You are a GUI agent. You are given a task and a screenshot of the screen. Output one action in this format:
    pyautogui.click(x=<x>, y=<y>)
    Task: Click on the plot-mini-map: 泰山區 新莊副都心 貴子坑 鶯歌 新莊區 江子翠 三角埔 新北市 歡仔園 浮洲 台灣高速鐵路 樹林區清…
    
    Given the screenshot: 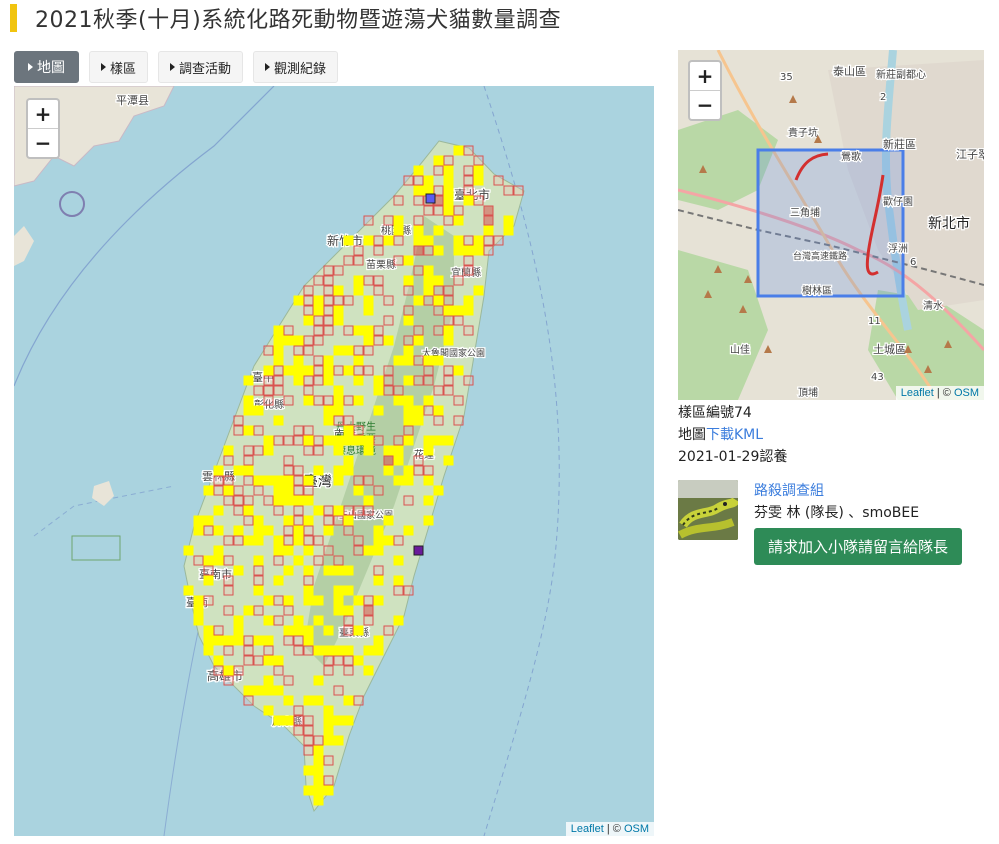 What is the action you would take?
    pyautogui.click(x=831, y=225)
    